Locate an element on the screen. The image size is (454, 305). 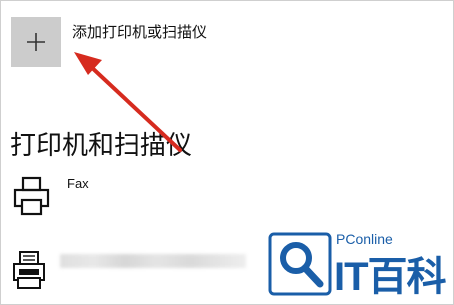
watermark: PConline IT百科 is located at coordinates (357, 266).